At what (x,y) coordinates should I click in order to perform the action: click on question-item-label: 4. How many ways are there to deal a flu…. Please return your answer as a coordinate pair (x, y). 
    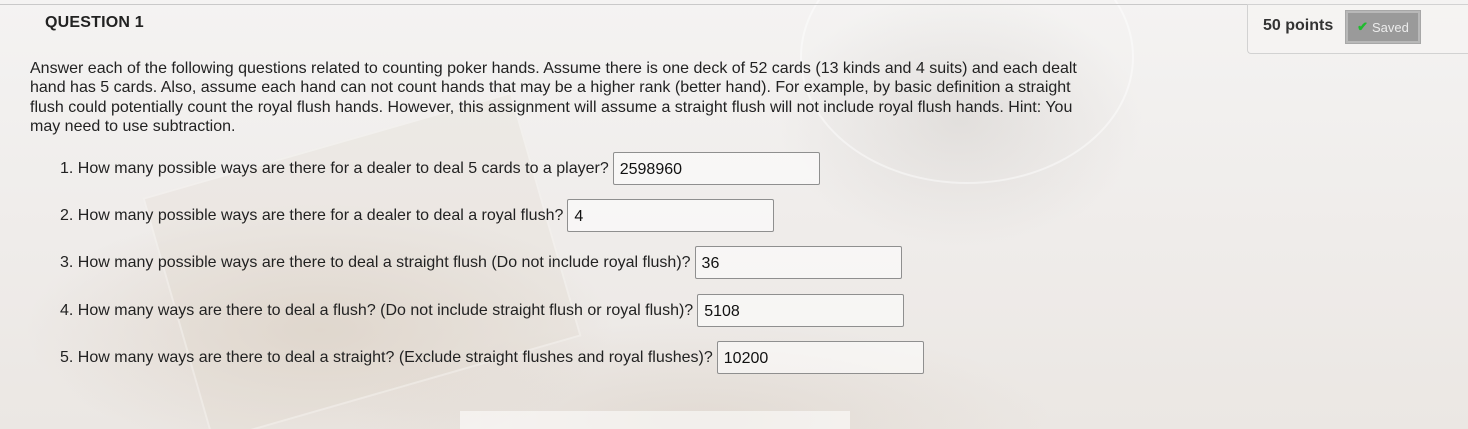
    Looking at the image, I should click on (377, 310).